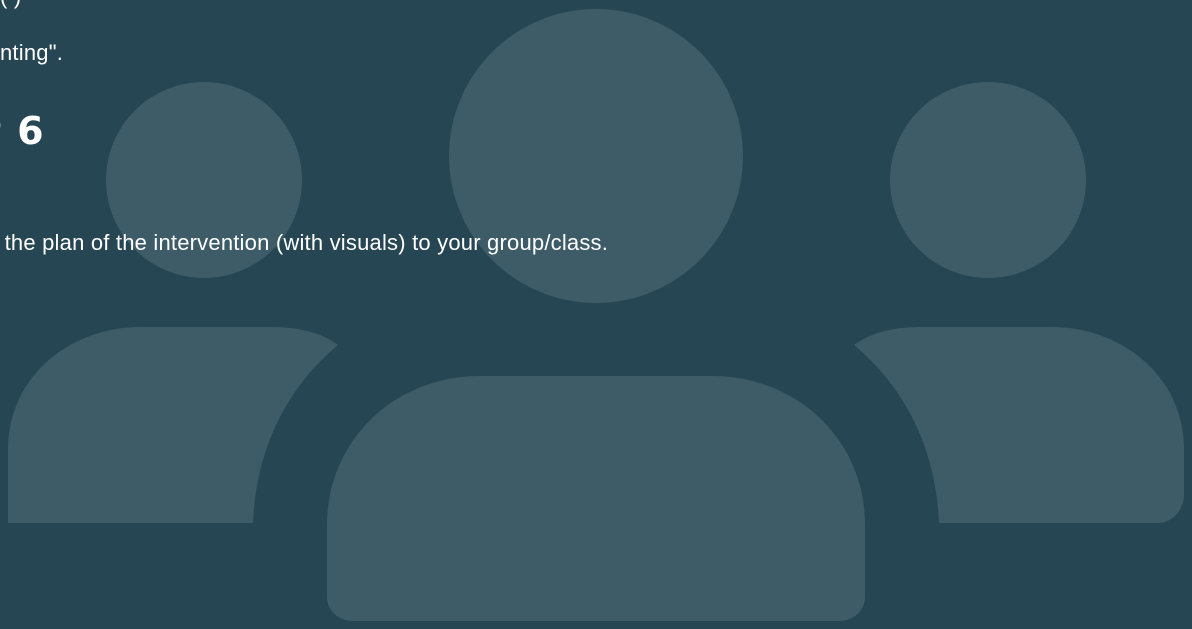 The width and height of the screenshot is (1192, 629). What do you see at coordinates (10, 4) in the screenshot?
I see `partial-top-text: ( )` at bounding box center [10, 4].